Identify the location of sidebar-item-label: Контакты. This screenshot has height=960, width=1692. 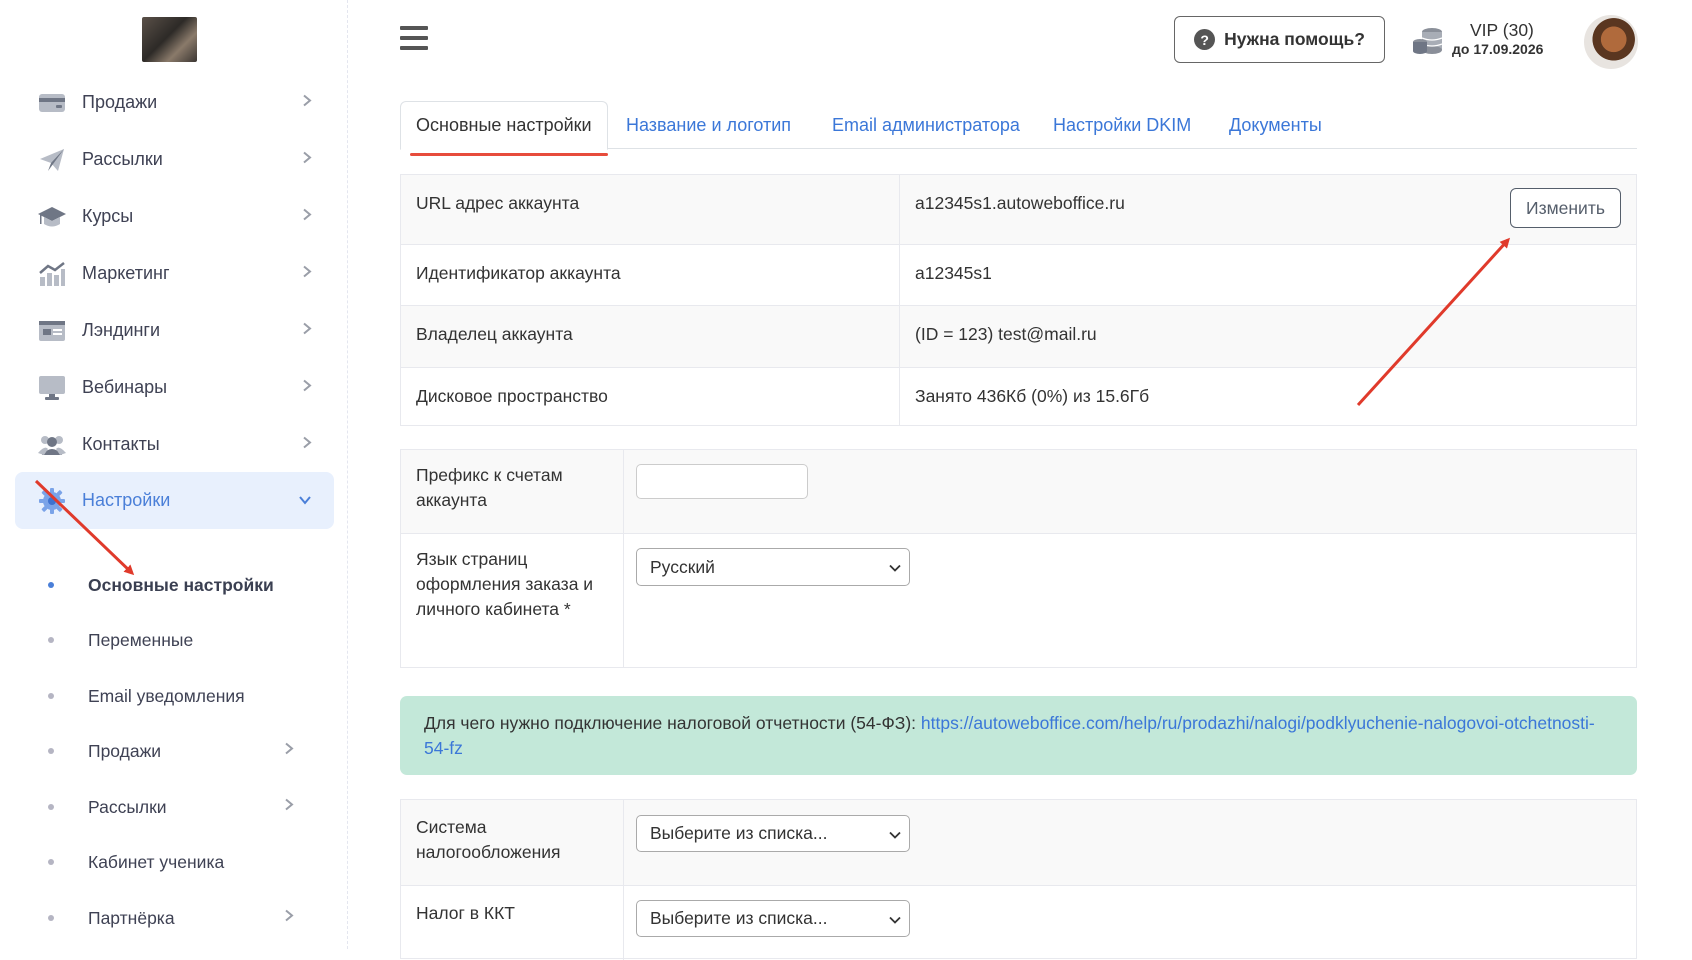
(121, 444).